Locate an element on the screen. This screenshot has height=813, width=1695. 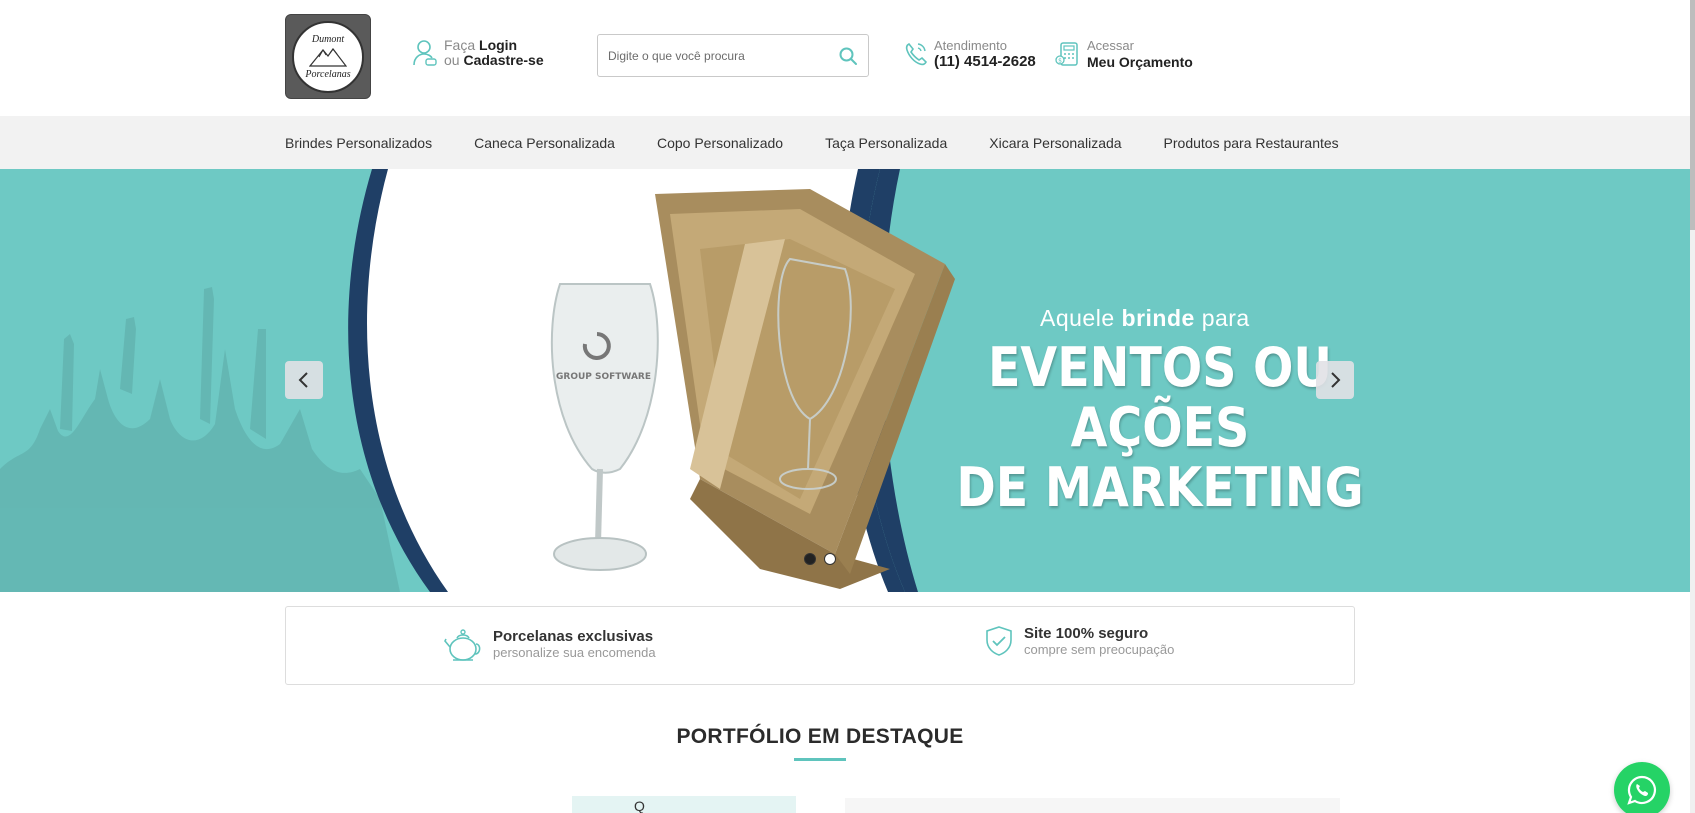
portfolio-thumb-text: Q is located at coordinates (639, 805).